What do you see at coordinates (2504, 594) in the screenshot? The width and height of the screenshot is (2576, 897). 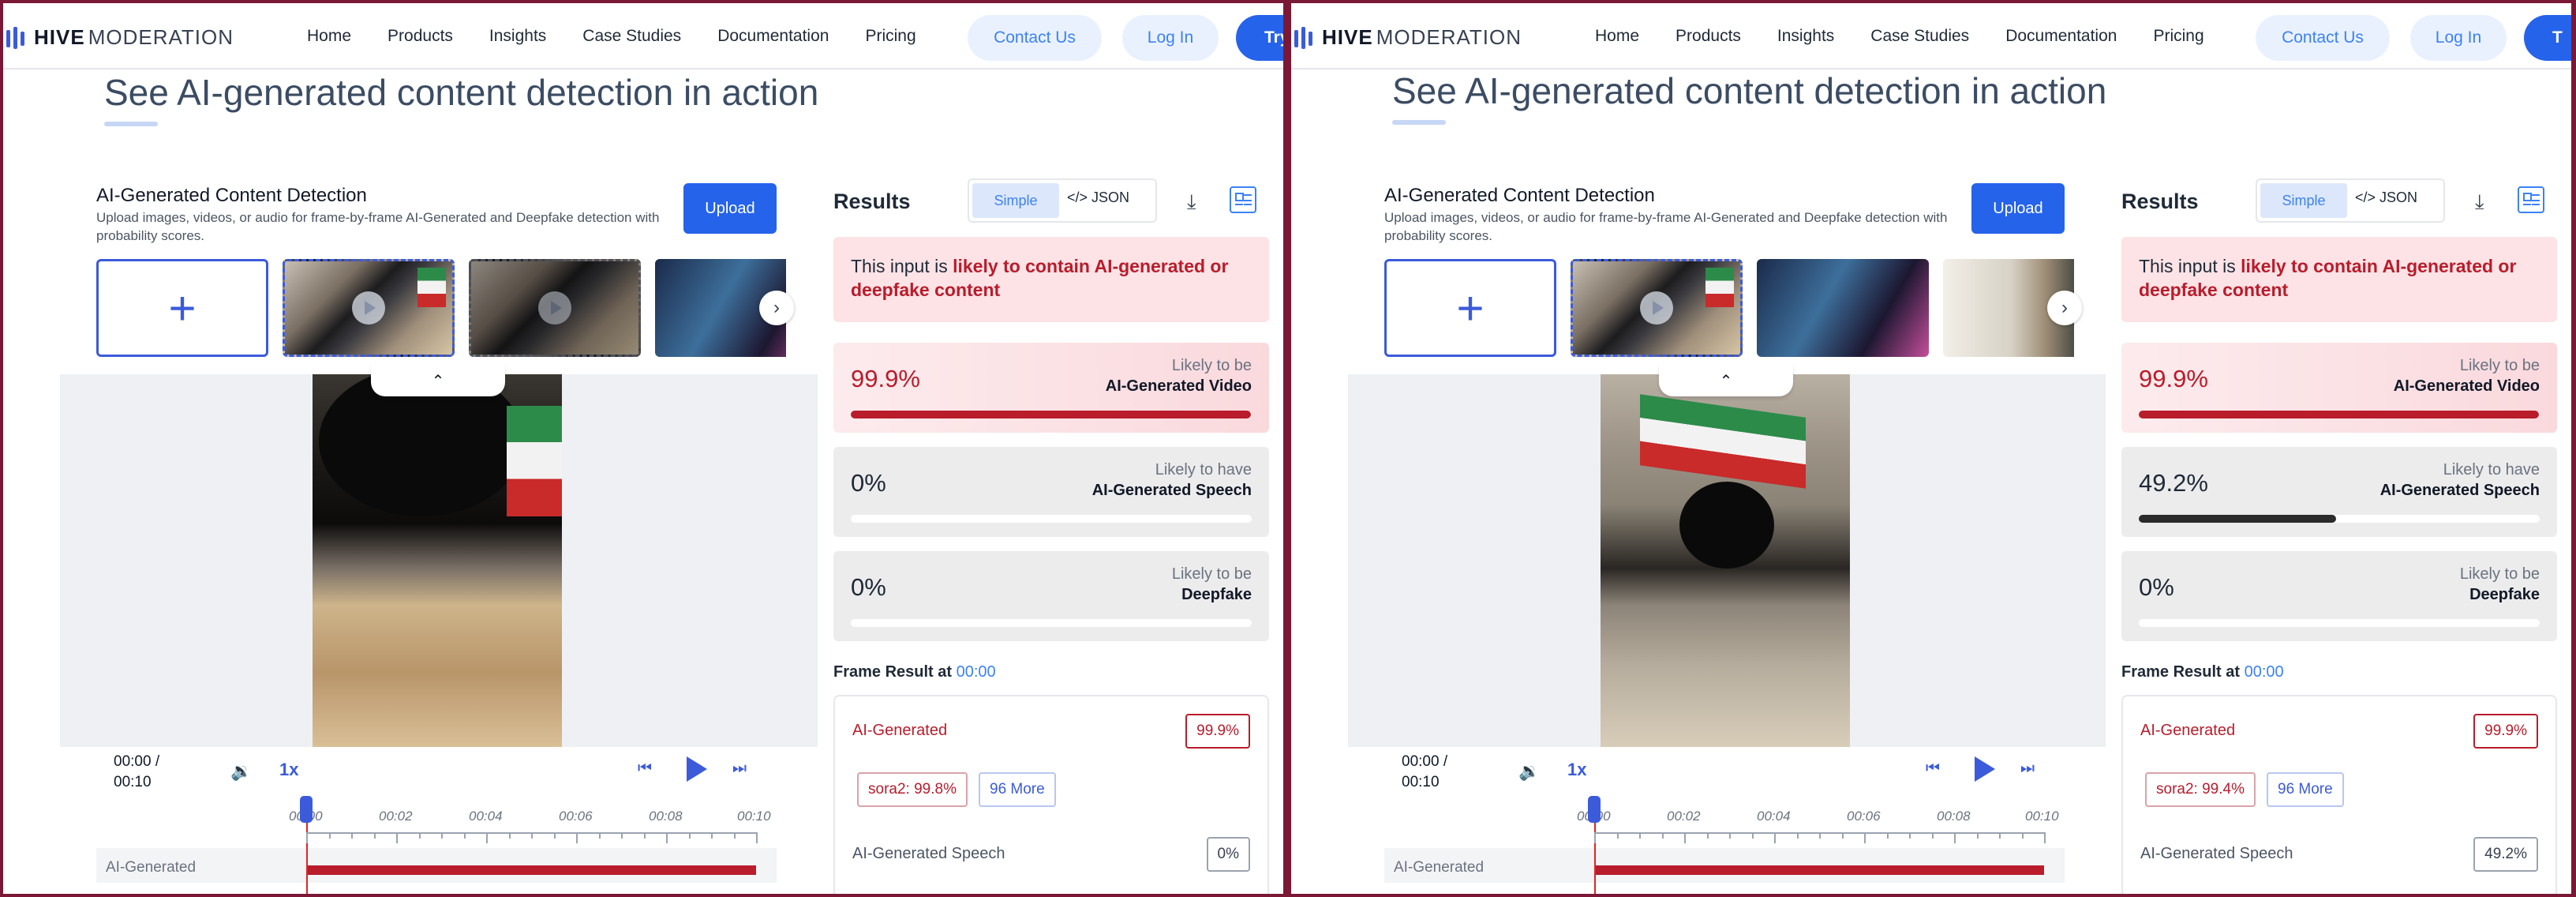 I see `score-category: Deepfake` at bounding box center [2504, 594].